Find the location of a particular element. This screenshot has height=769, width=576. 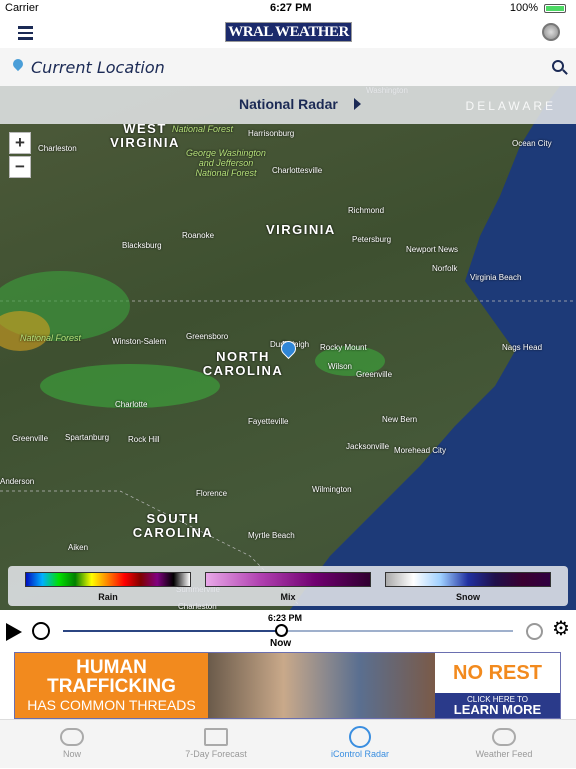

map-label: DELAWARE is located at coordinates (510, 106).